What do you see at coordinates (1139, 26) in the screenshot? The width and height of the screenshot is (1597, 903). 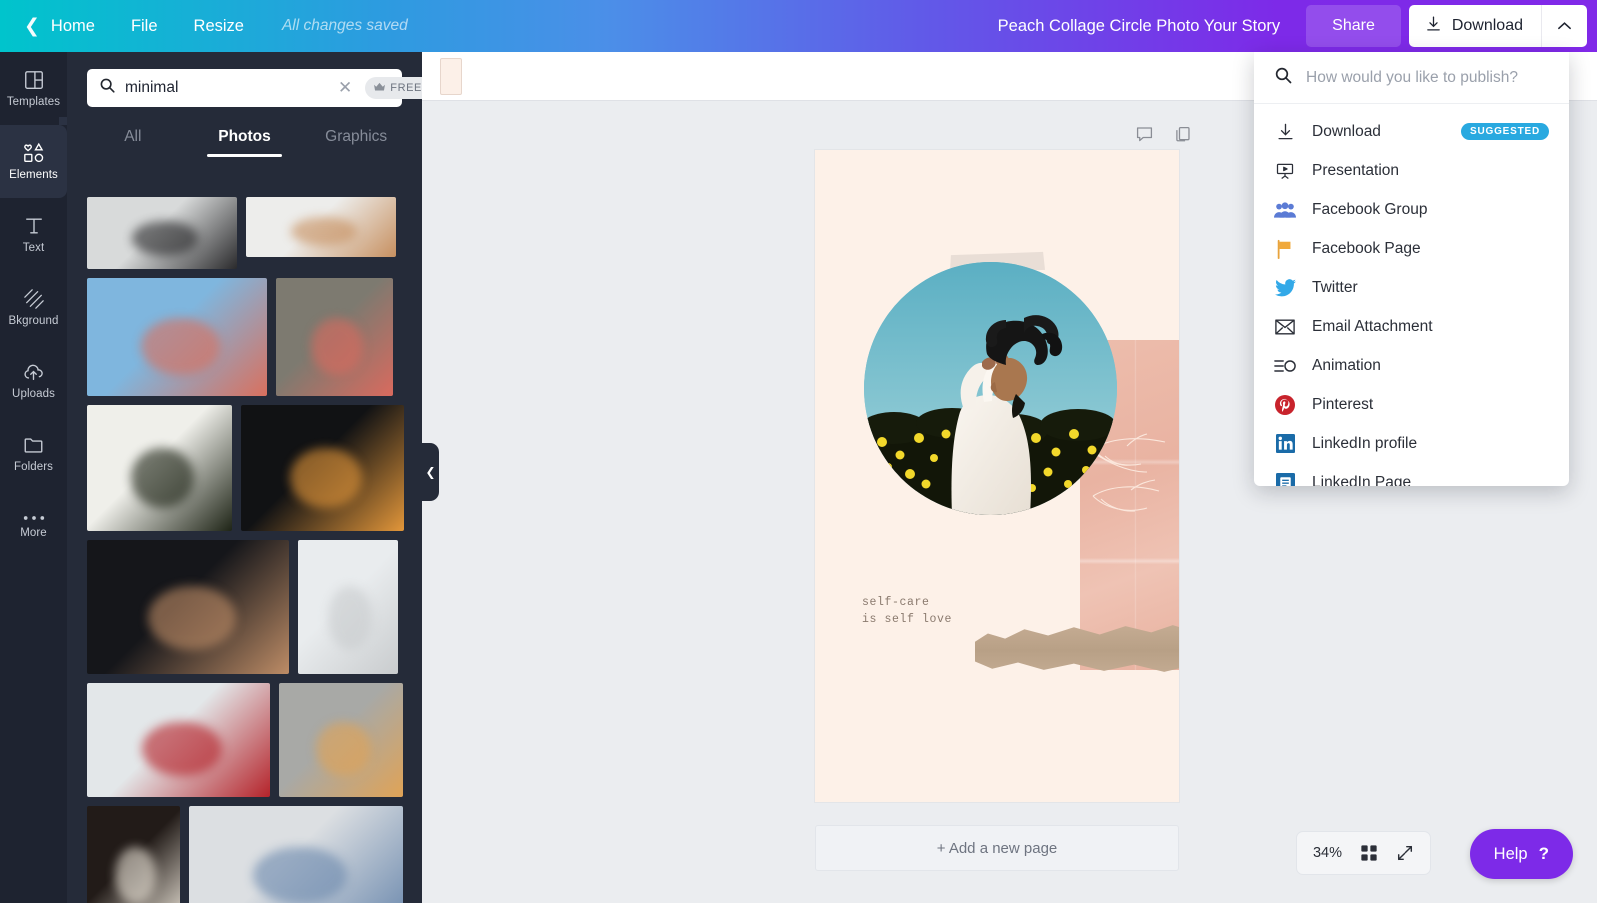 I see `document-title: Peach Collage Circle Photo Your Story` at bounding box center [1139, 26].